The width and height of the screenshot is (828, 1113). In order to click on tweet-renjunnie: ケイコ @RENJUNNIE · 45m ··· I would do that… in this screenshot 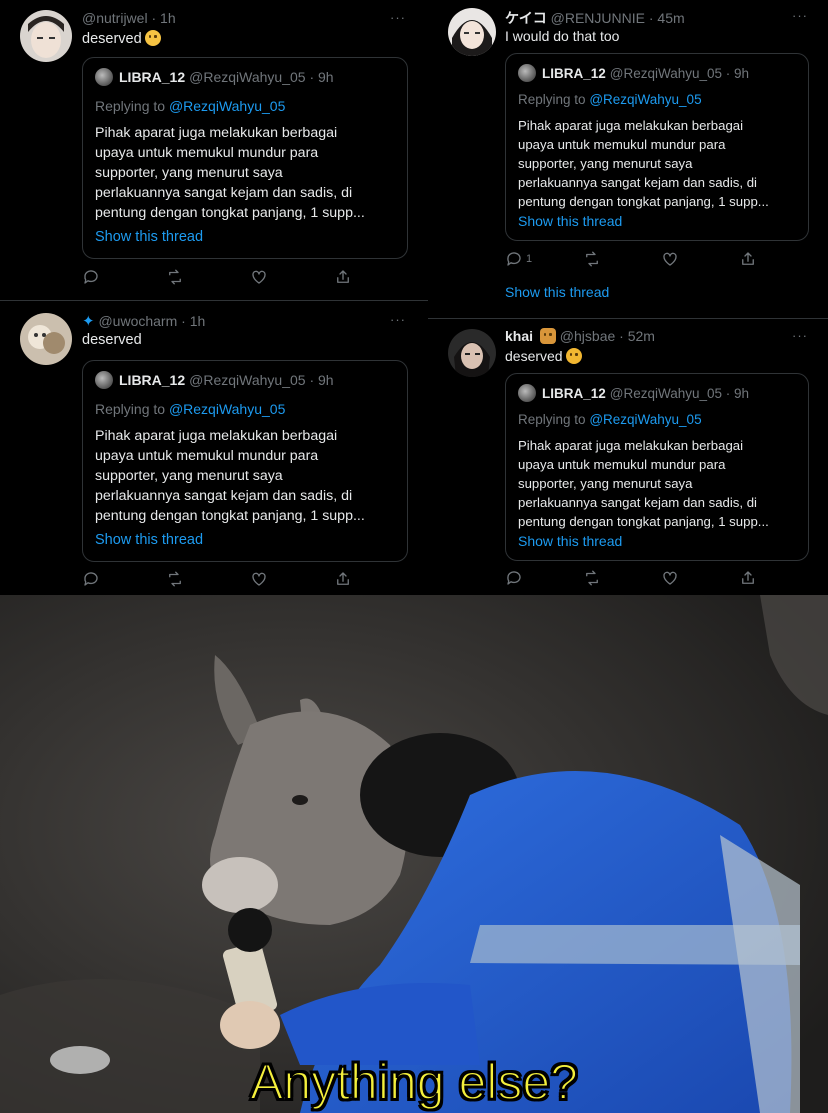, I will do `click(628, 159)`.